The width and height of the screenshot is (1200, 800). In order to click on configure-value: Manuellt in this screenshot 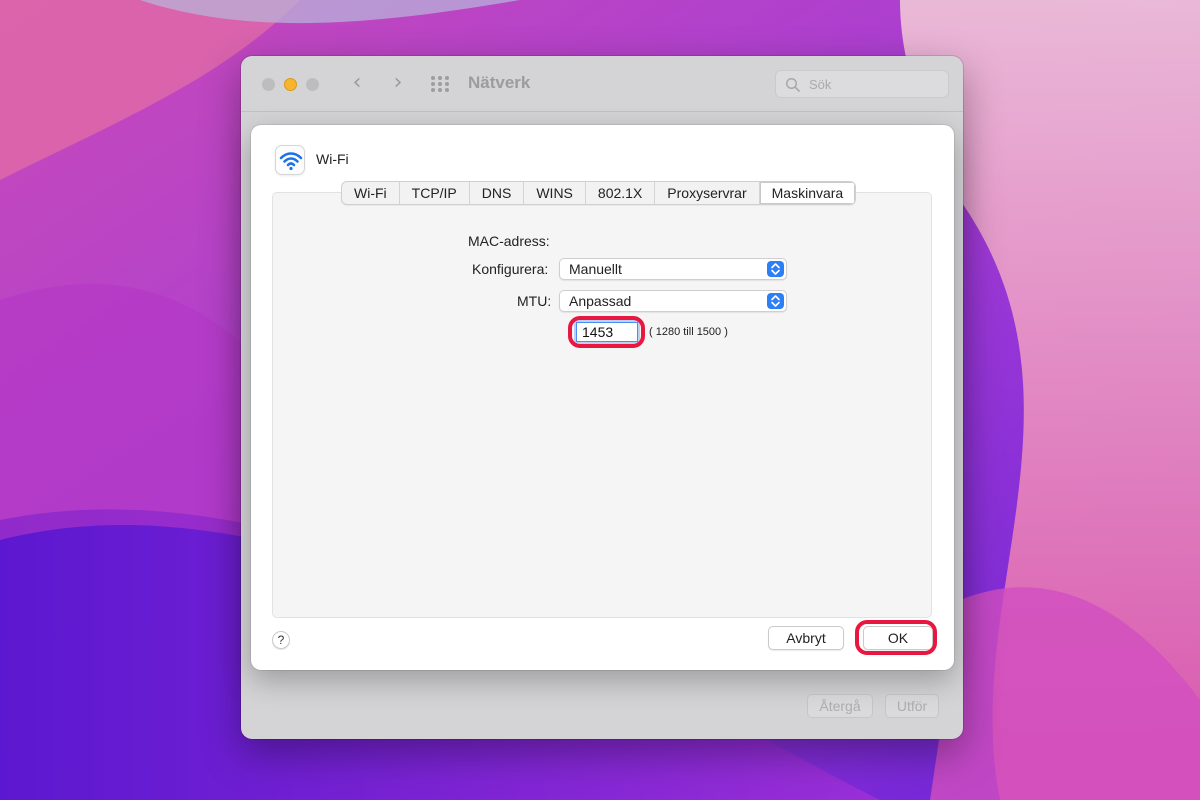, I will do `click(595, 269)`.